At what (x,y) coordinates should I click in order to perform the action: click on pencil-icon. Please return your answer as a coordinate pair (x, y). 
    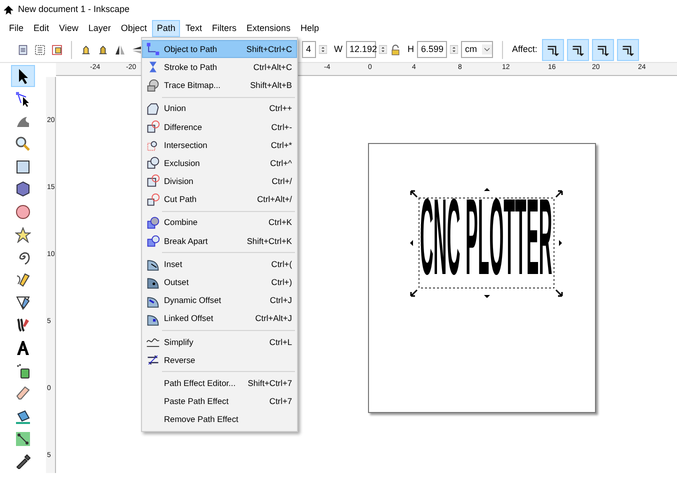
    Looking at the image, I should click on (23, 280).